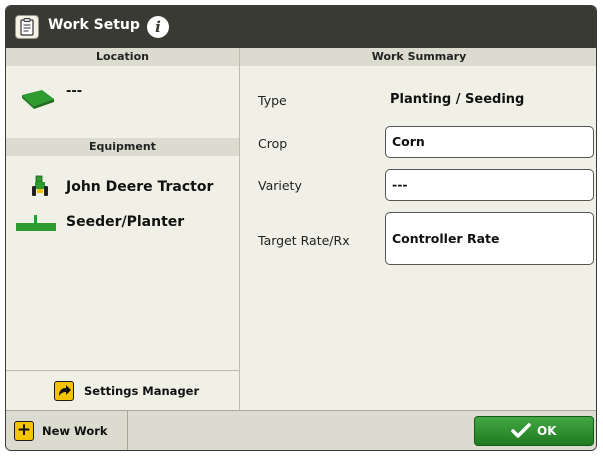 This screenshot has height=456, width=603. What do you see at coordinates (489, 185) in the screenshot?
I see `variety-field: ---` at bounding box center [489, 185].